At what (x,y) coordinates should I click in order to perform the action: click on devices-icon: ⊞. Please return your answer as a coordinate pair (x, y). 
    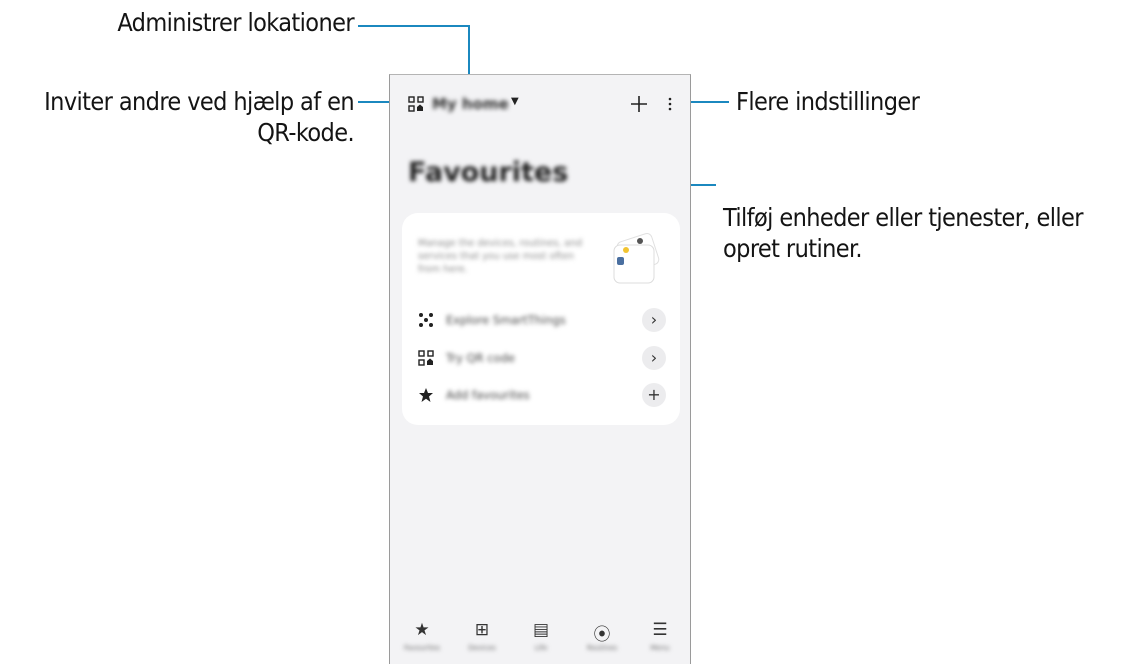
    Looking at the image, I should click on (482, 630).